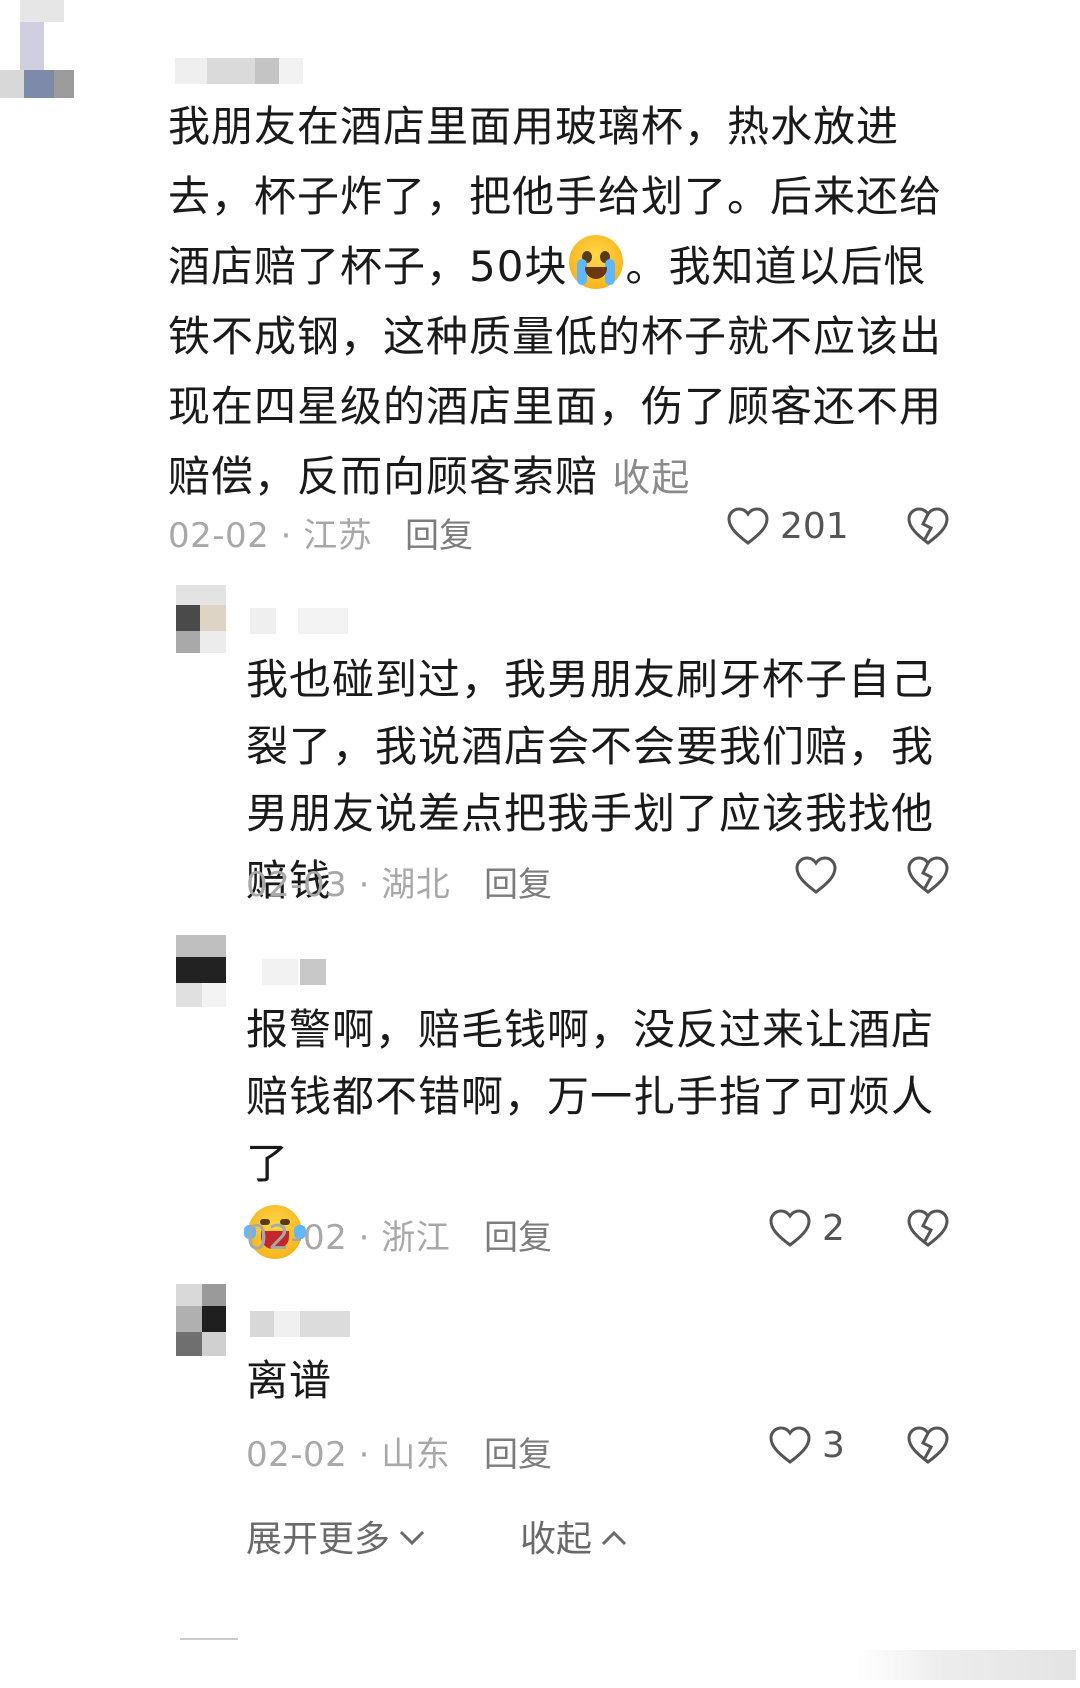 The width and height of the screenshot is (1080, 1688). I want to click on like-count: 3, so click(833, 1445).